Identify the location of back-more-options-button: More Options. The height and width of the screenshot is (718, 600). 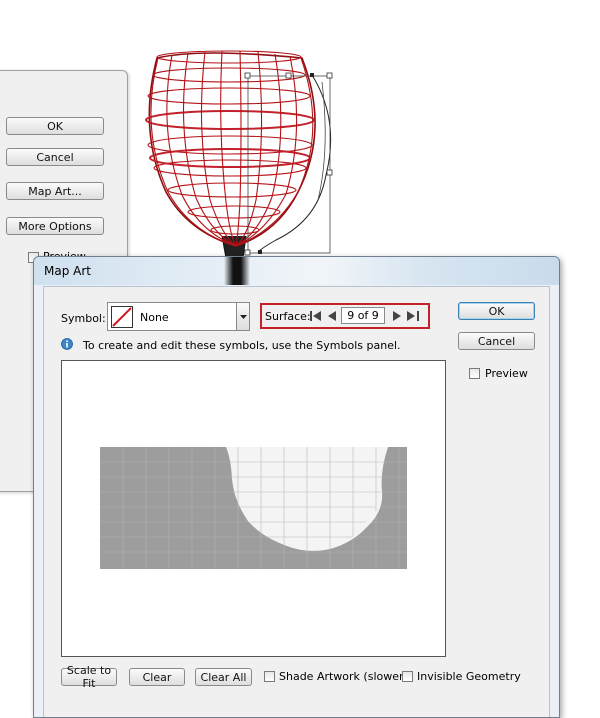
(55, 226).